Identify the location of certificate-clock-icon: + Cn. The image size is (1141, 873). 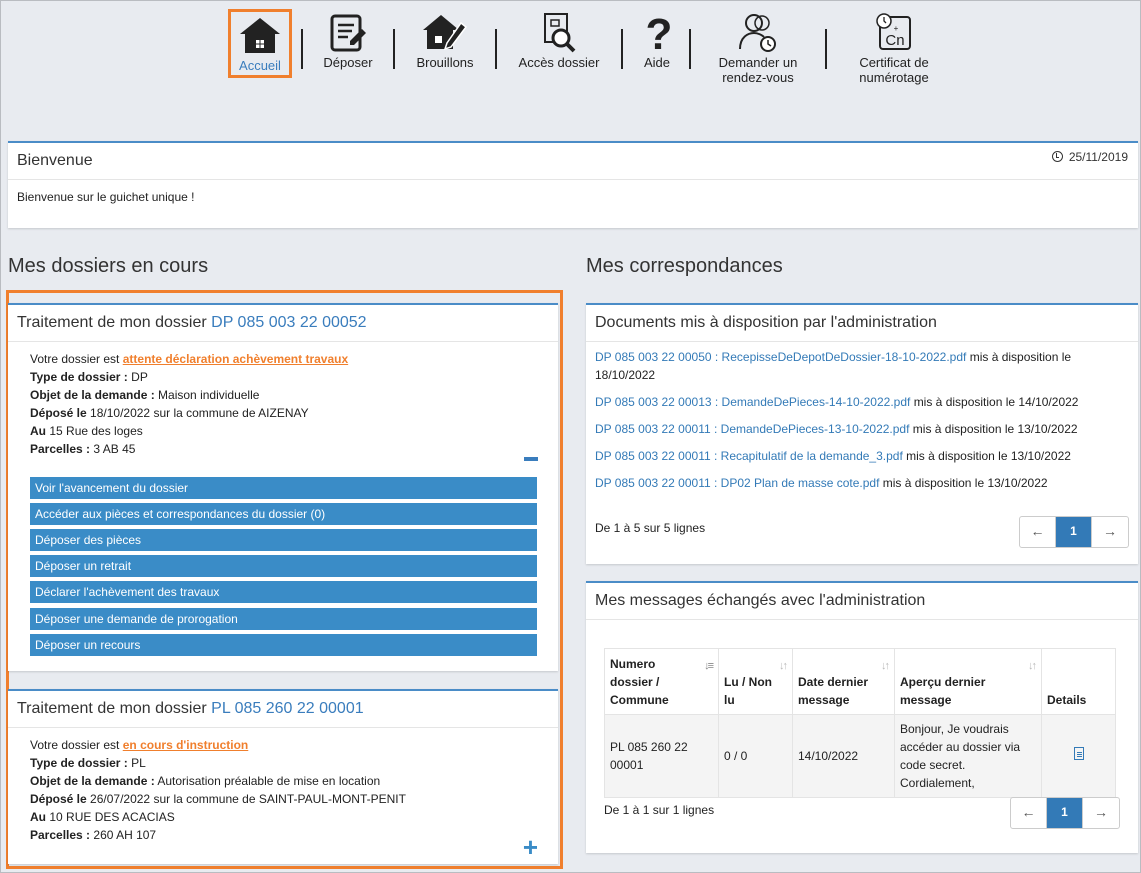
(894, 33).